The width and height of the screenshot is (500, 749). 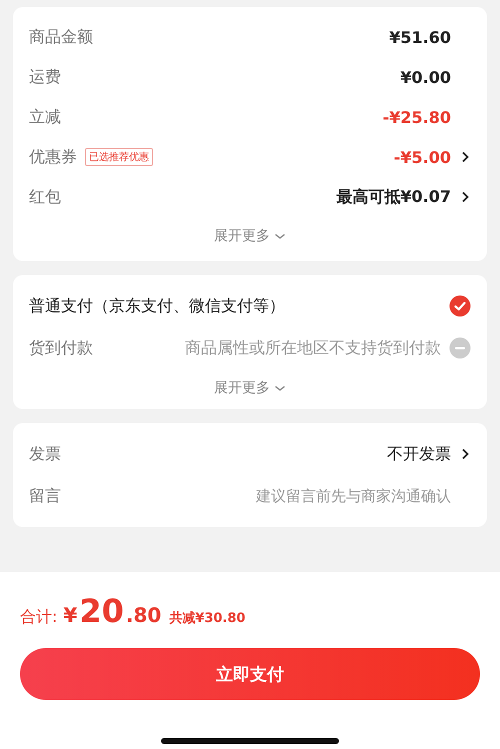 What do you see at coordinates (144, 615) in the screenshot?
I see `total-decimal: .80` at bounding box center [144, 615].